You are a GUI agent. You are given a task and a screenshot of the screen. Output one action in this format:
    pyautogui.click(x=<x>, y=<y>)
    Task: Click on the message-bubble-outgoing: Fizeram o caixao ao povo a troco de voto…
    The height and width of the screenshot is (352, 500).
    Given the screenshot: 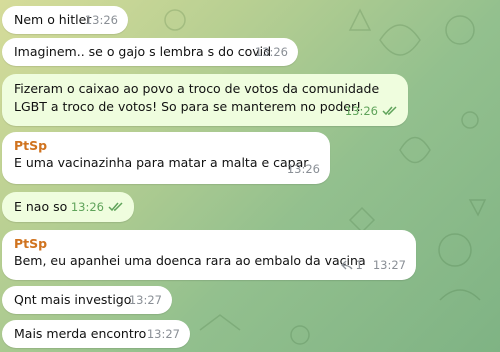 What is the action you would take?
    pyautogui.click(x=205, y=100)
    